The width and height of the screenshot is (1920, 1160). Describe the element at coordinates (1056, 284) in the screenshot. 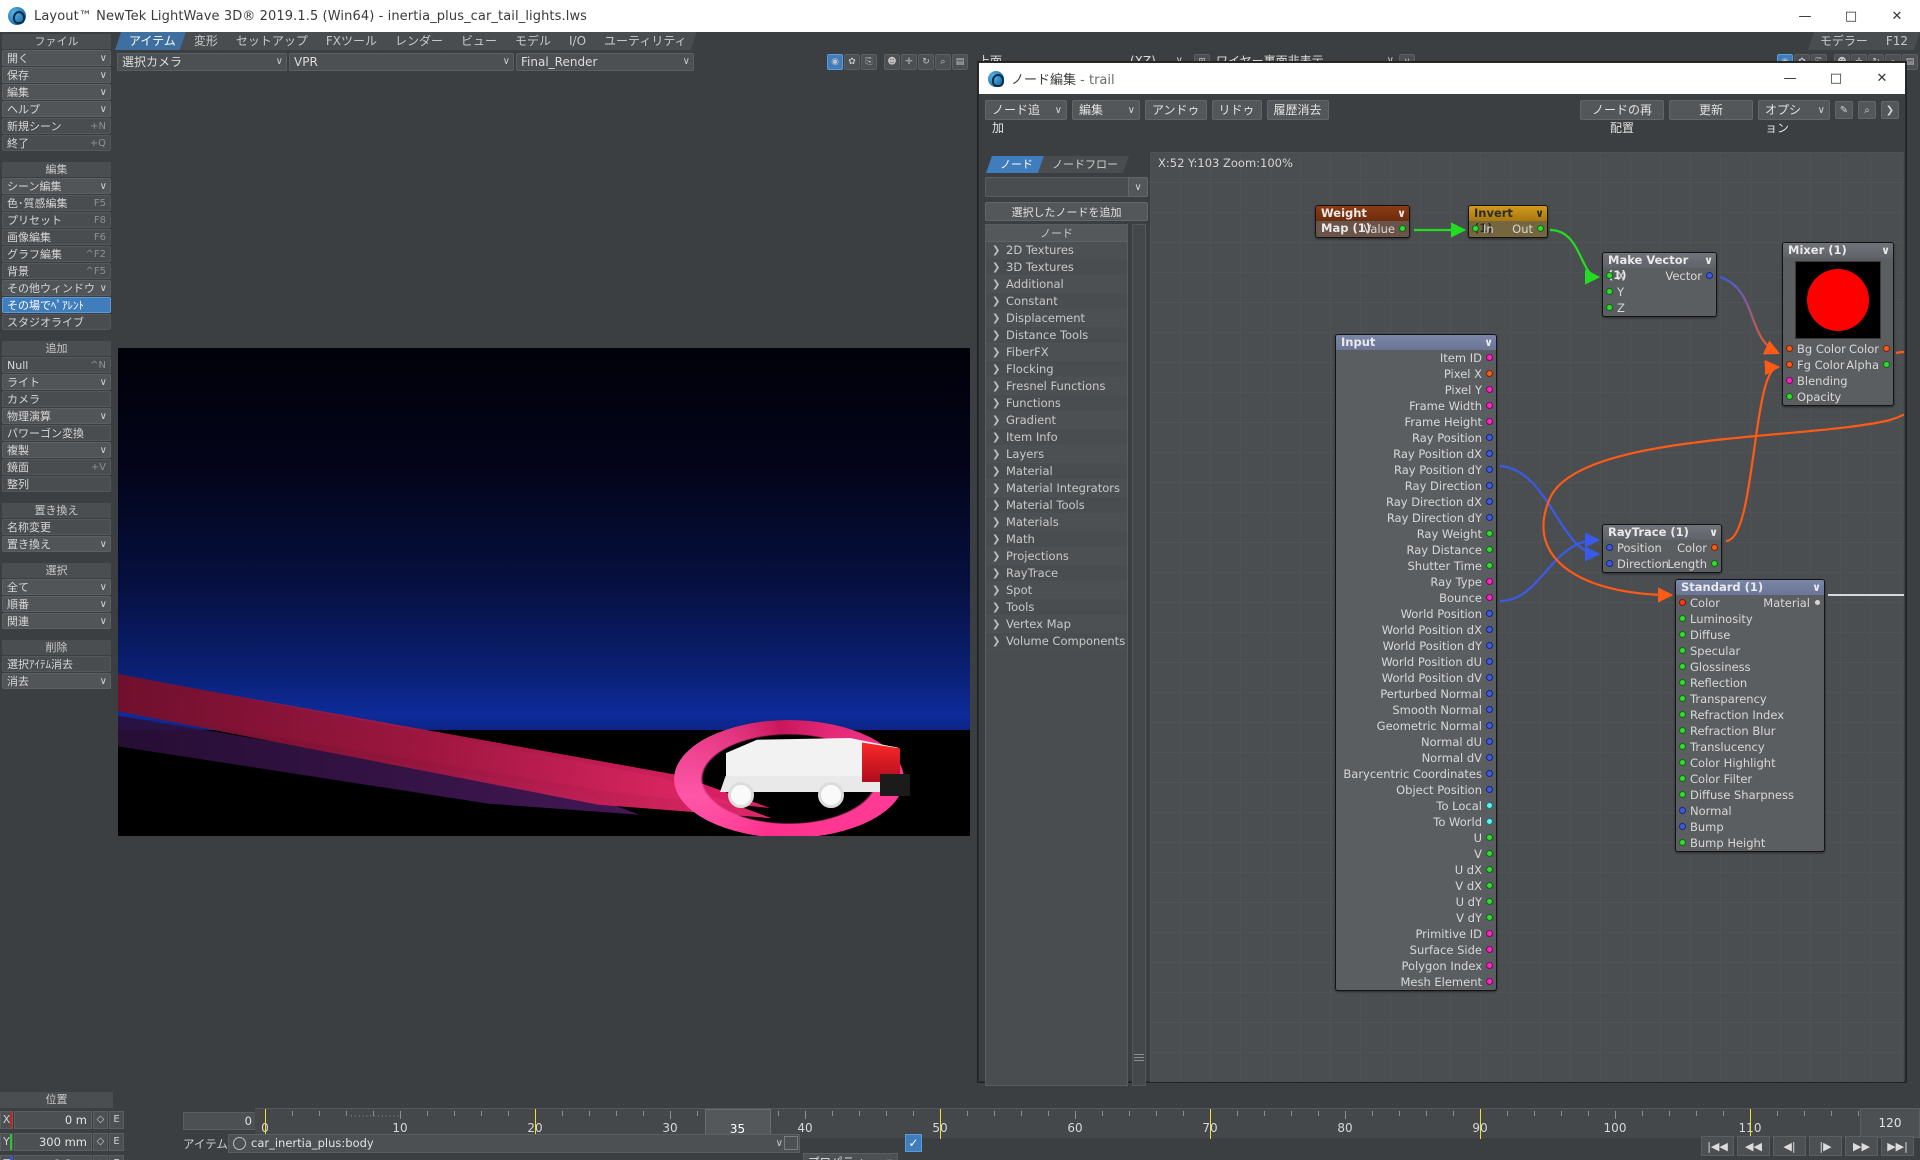

I see `node-category-additional: ❯ Additional` at that location.